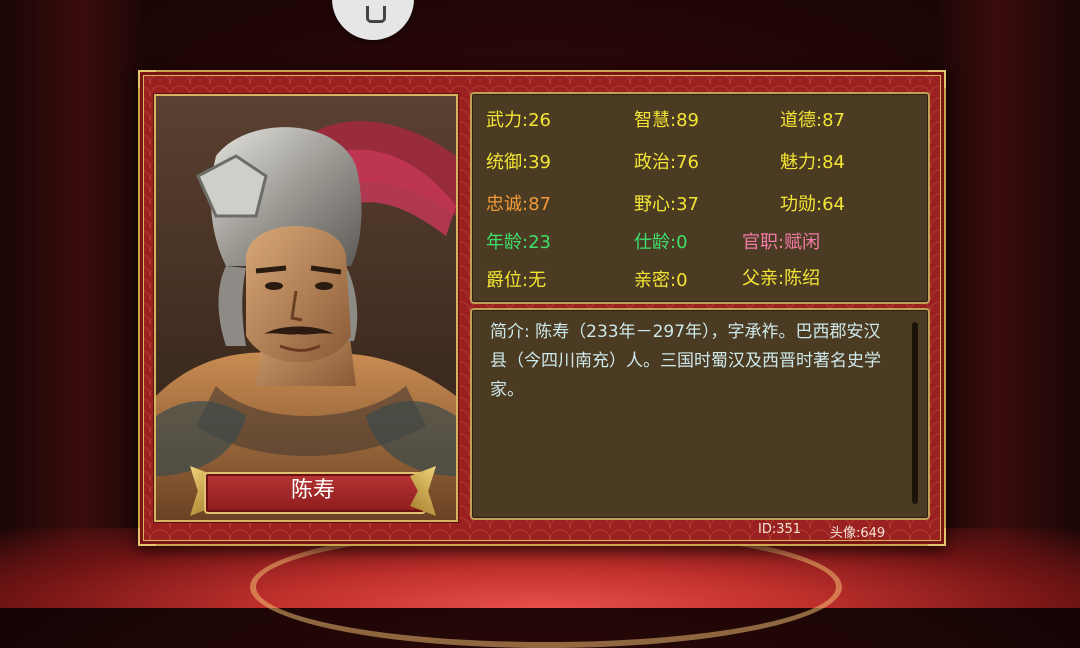 This screenshot has height=648, width=1080. Describe the element at coordinates (666, 120) in the screenshot. I see `stat-zhihui: 智慧:89` at that location.